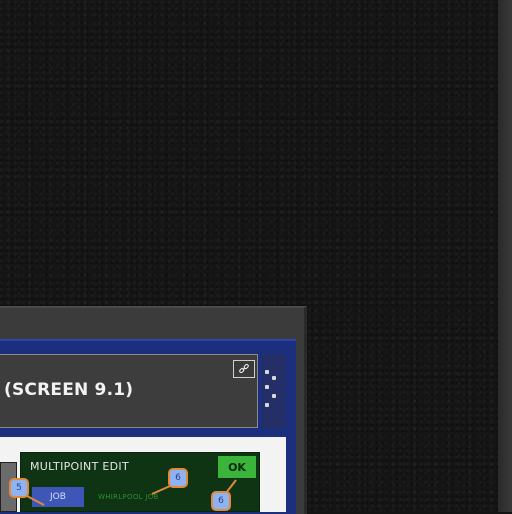 Image resolution: width=512 pixels, height=514 pixels. What do you see at coordinates (19, 488) in the screenshot?
I see `callout-marker: 5` at bounding box center [19, 488].